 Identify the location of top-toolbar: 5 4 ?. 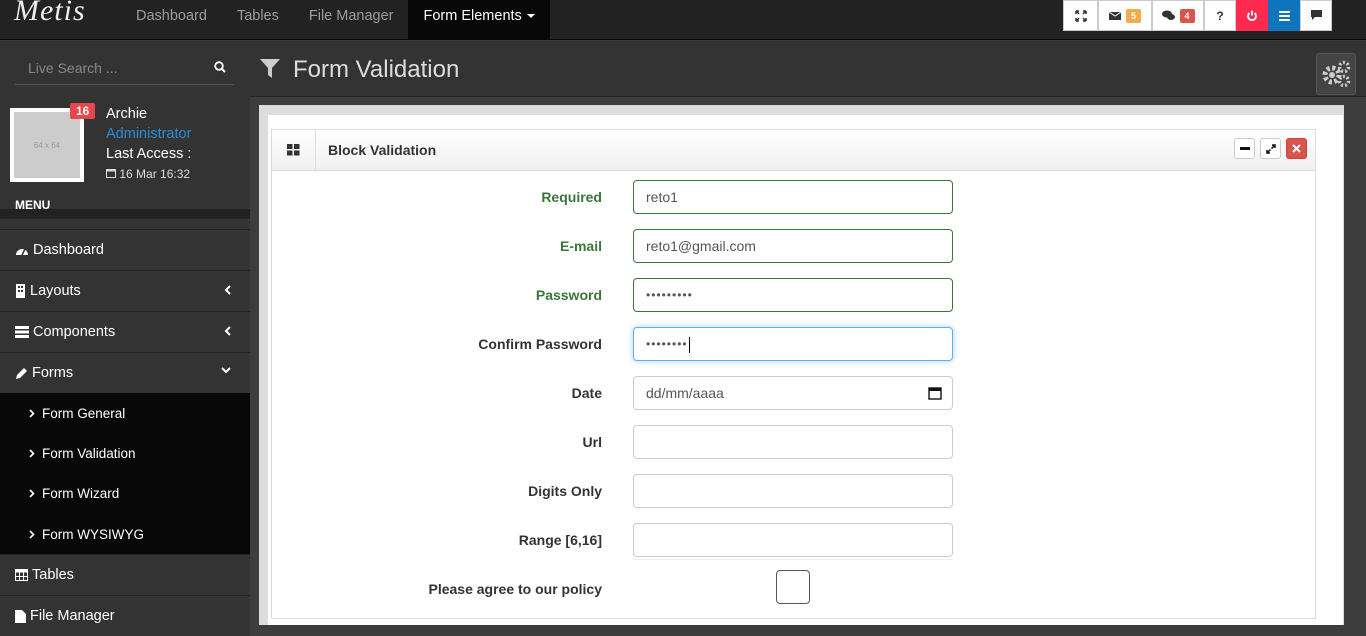
(1197, 15).